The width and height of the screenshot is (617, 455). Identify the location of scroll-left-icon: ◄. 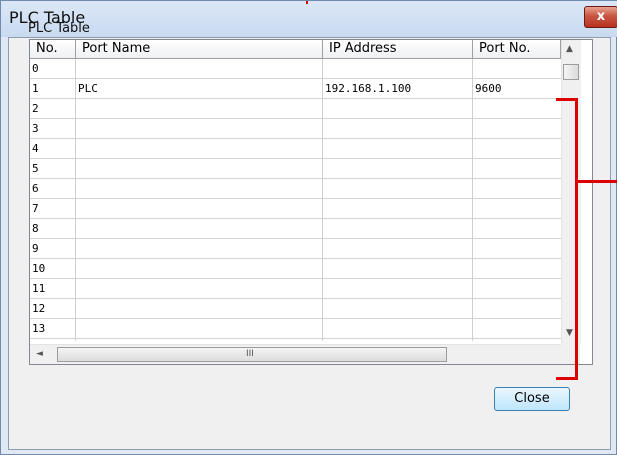
(39, 354).